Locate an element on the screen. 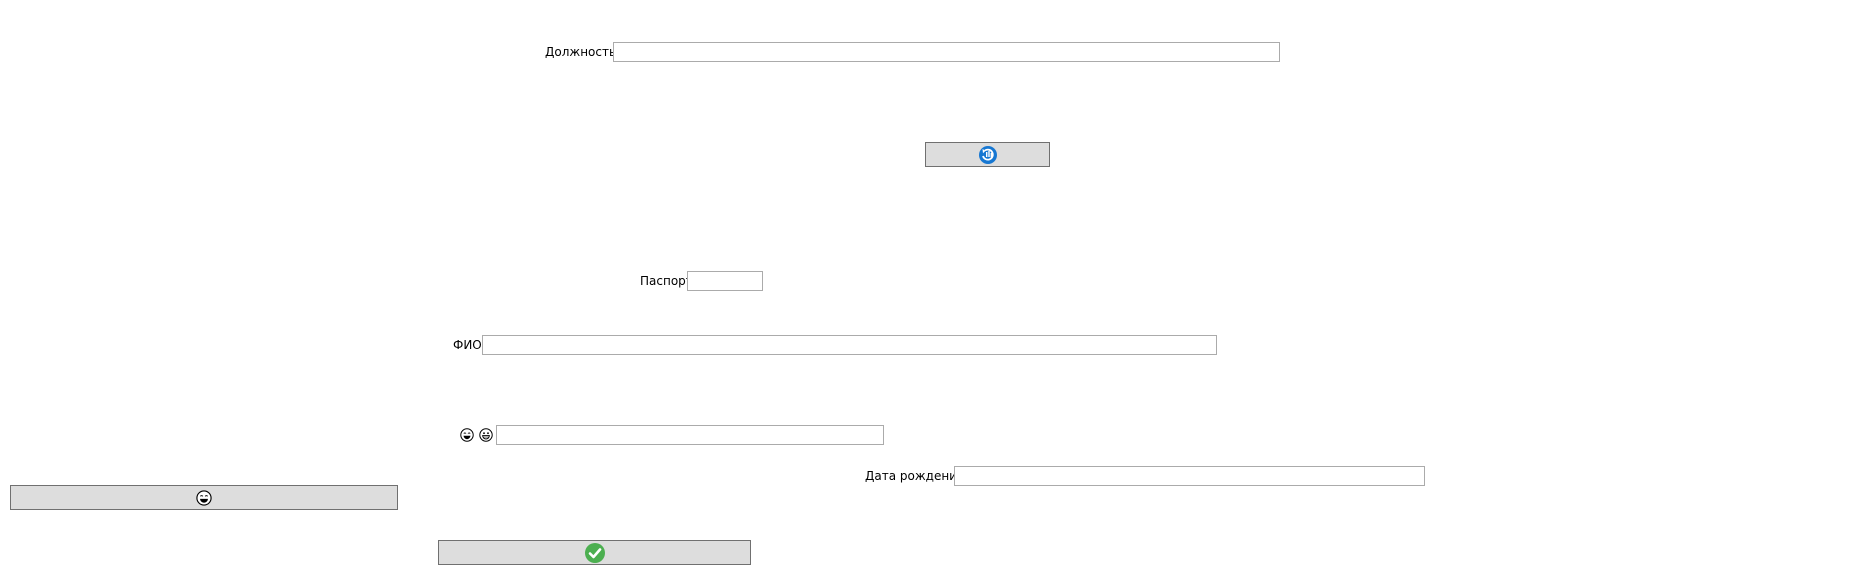 This screenshot has height=570, width=1863. full-name-input is located at coordinates (849, 345).